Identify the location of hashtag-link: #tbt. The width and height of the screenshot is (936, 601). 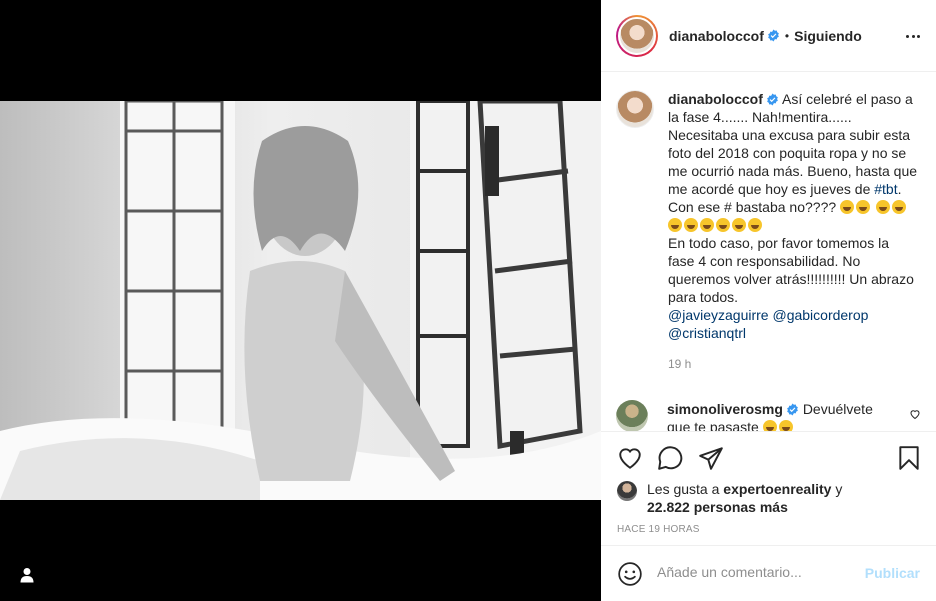
(885, 189).